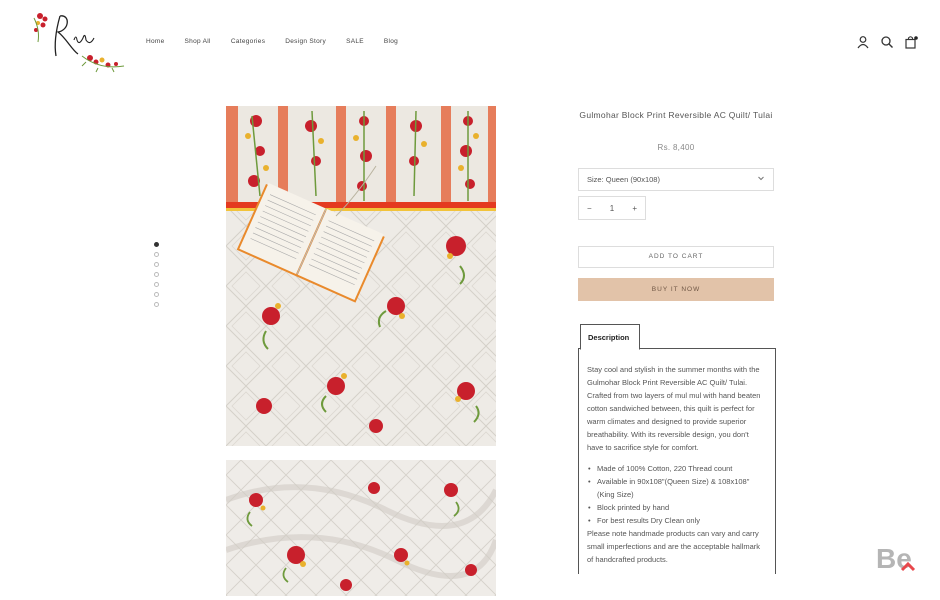 This screenshot has width=940, height=600. I want to click on quilt-folds-image, so click(361, 528).